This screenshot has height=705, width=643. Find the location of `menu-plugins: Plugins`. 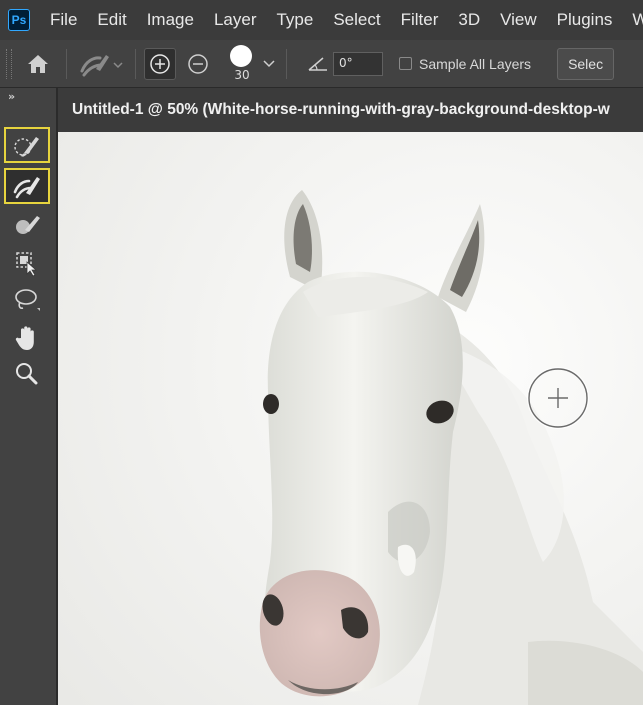

menu-plugins: Plugins is located at coordinates (585, 20).